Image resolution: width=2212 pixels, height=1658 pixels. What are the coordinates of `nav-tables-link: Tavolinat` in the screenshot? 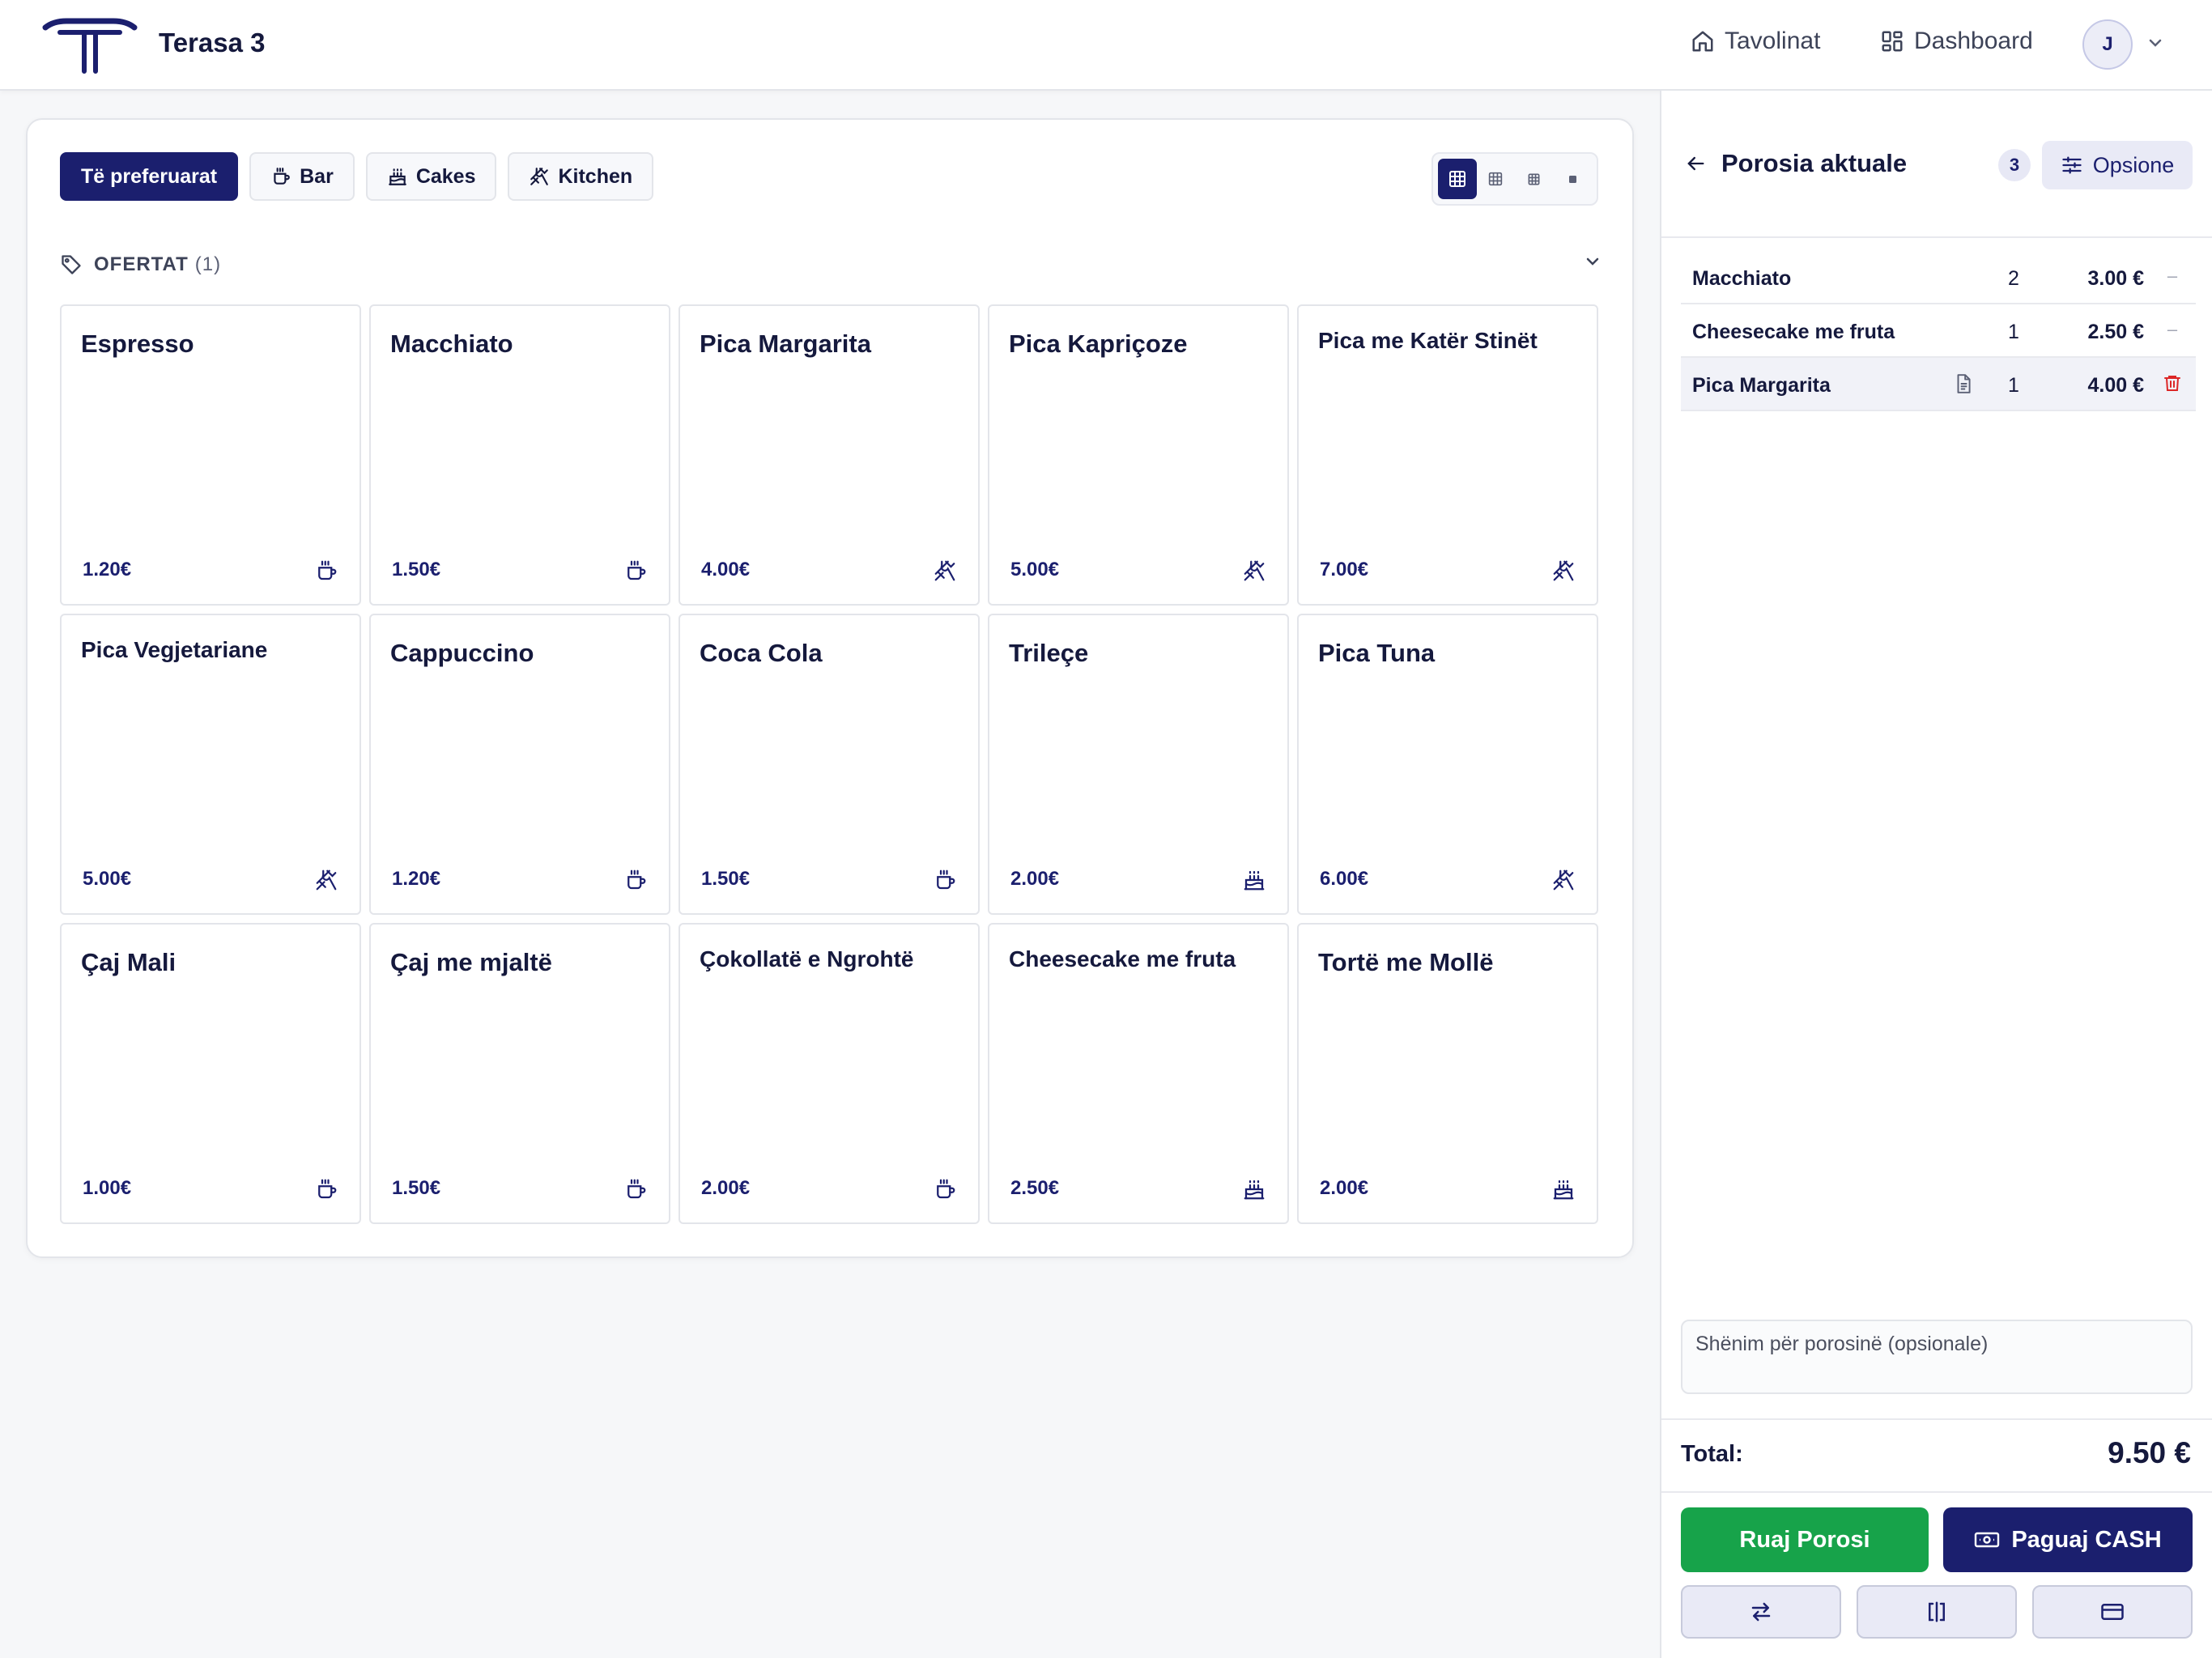 It's located at (1756, 41).